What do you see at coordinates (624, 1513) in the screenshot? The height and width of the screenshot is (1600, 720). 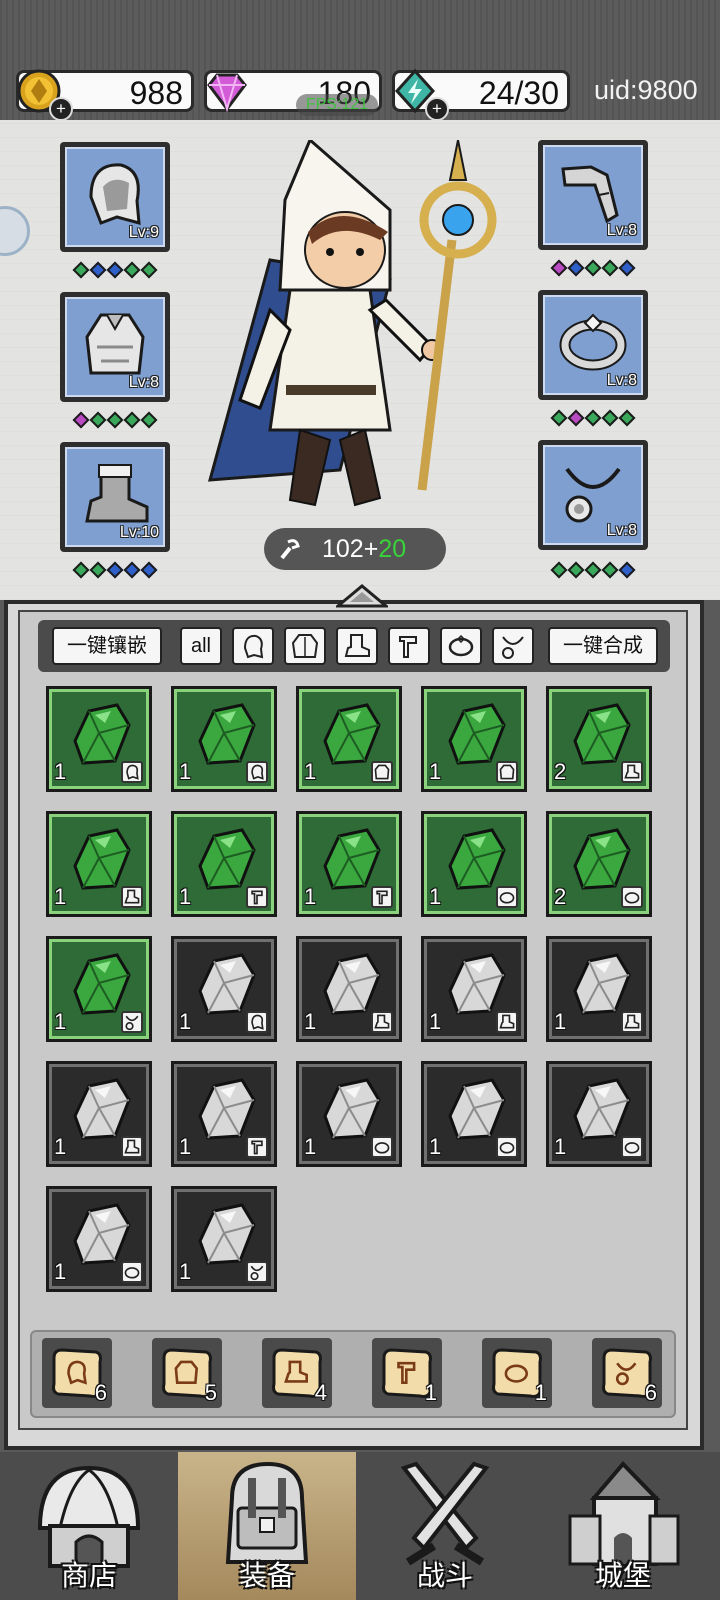 I see `castle-icon` at bounding box center [624, 1513].